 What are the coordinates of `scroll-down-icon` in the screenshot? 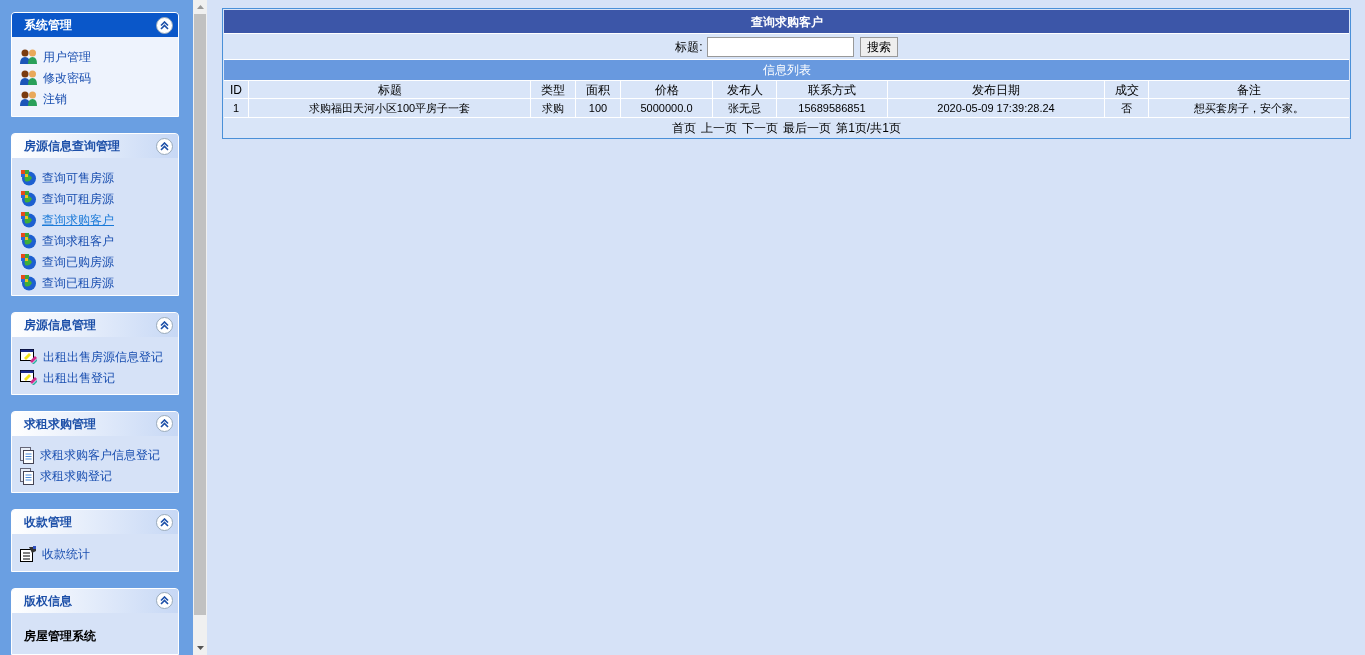 It's located at (200, 648).